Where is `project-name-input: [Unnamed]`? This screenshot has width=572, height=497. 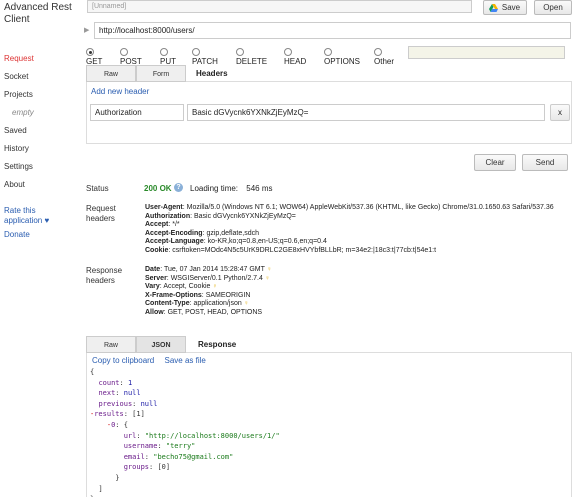 project-name-input: [Unnamed] is located at coordinates (279, 6).